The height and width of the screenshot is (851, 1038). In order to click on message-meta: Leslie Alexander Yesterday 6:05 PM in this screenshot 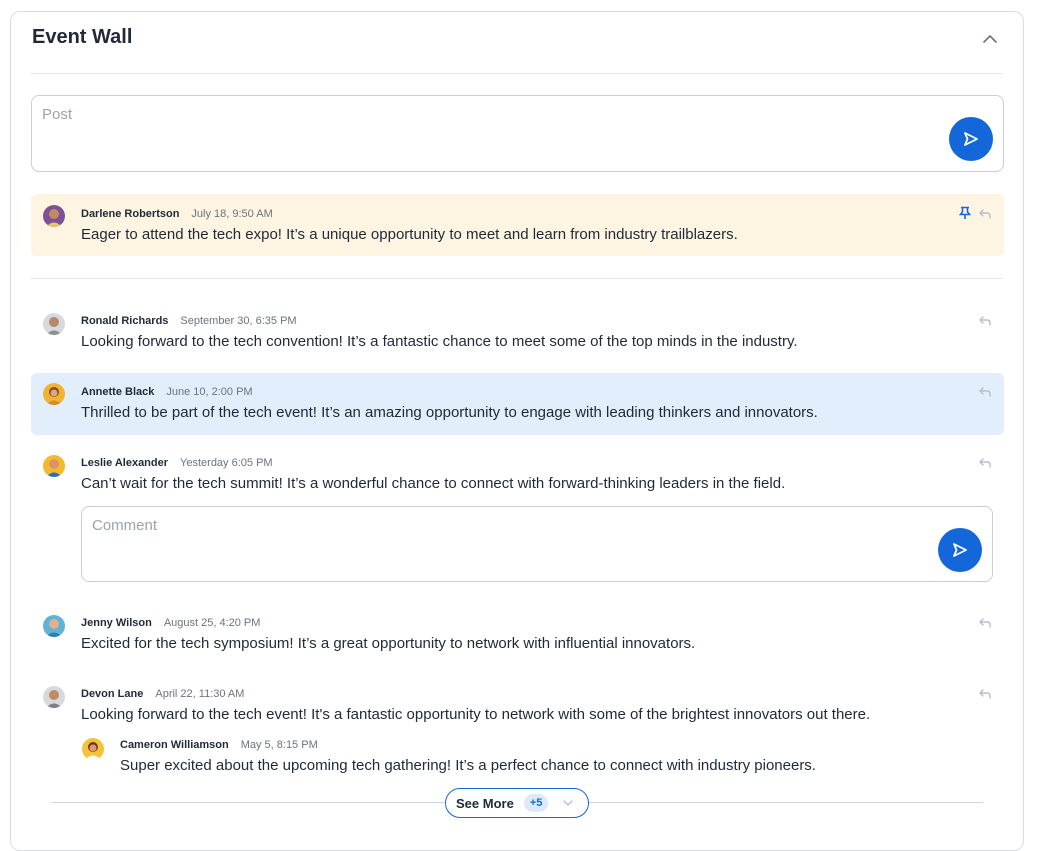, I will do `click(177, 463)`.